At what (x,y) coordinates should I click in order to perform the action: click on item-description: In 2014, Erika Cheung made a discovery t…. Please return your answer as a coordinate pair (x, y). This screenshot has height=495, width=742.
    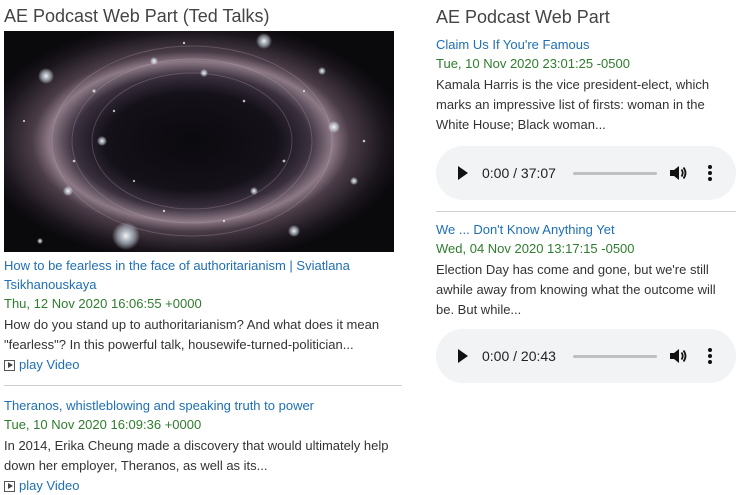
    Looking at the image, I should click on (196, 455).